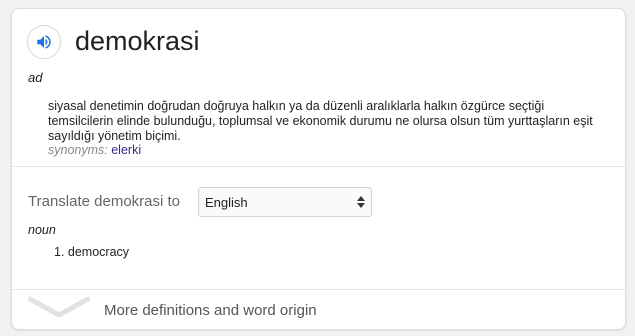 The image size is (635, 336). Describe the element at coordinates (226, 202) in the screenshot. I see `language-select-value: English` at that location.